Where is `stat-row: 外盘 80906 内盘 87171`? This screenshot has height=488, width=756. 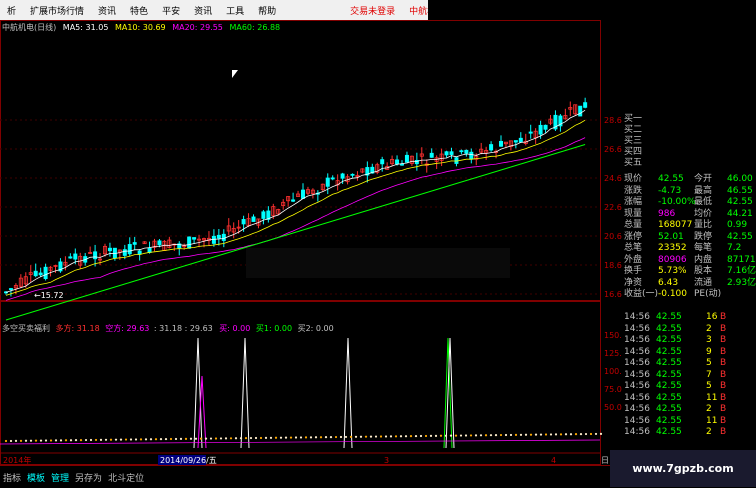
stat-row: 外盘 80906 内盘 87171 is located at coordinates (690, 260).